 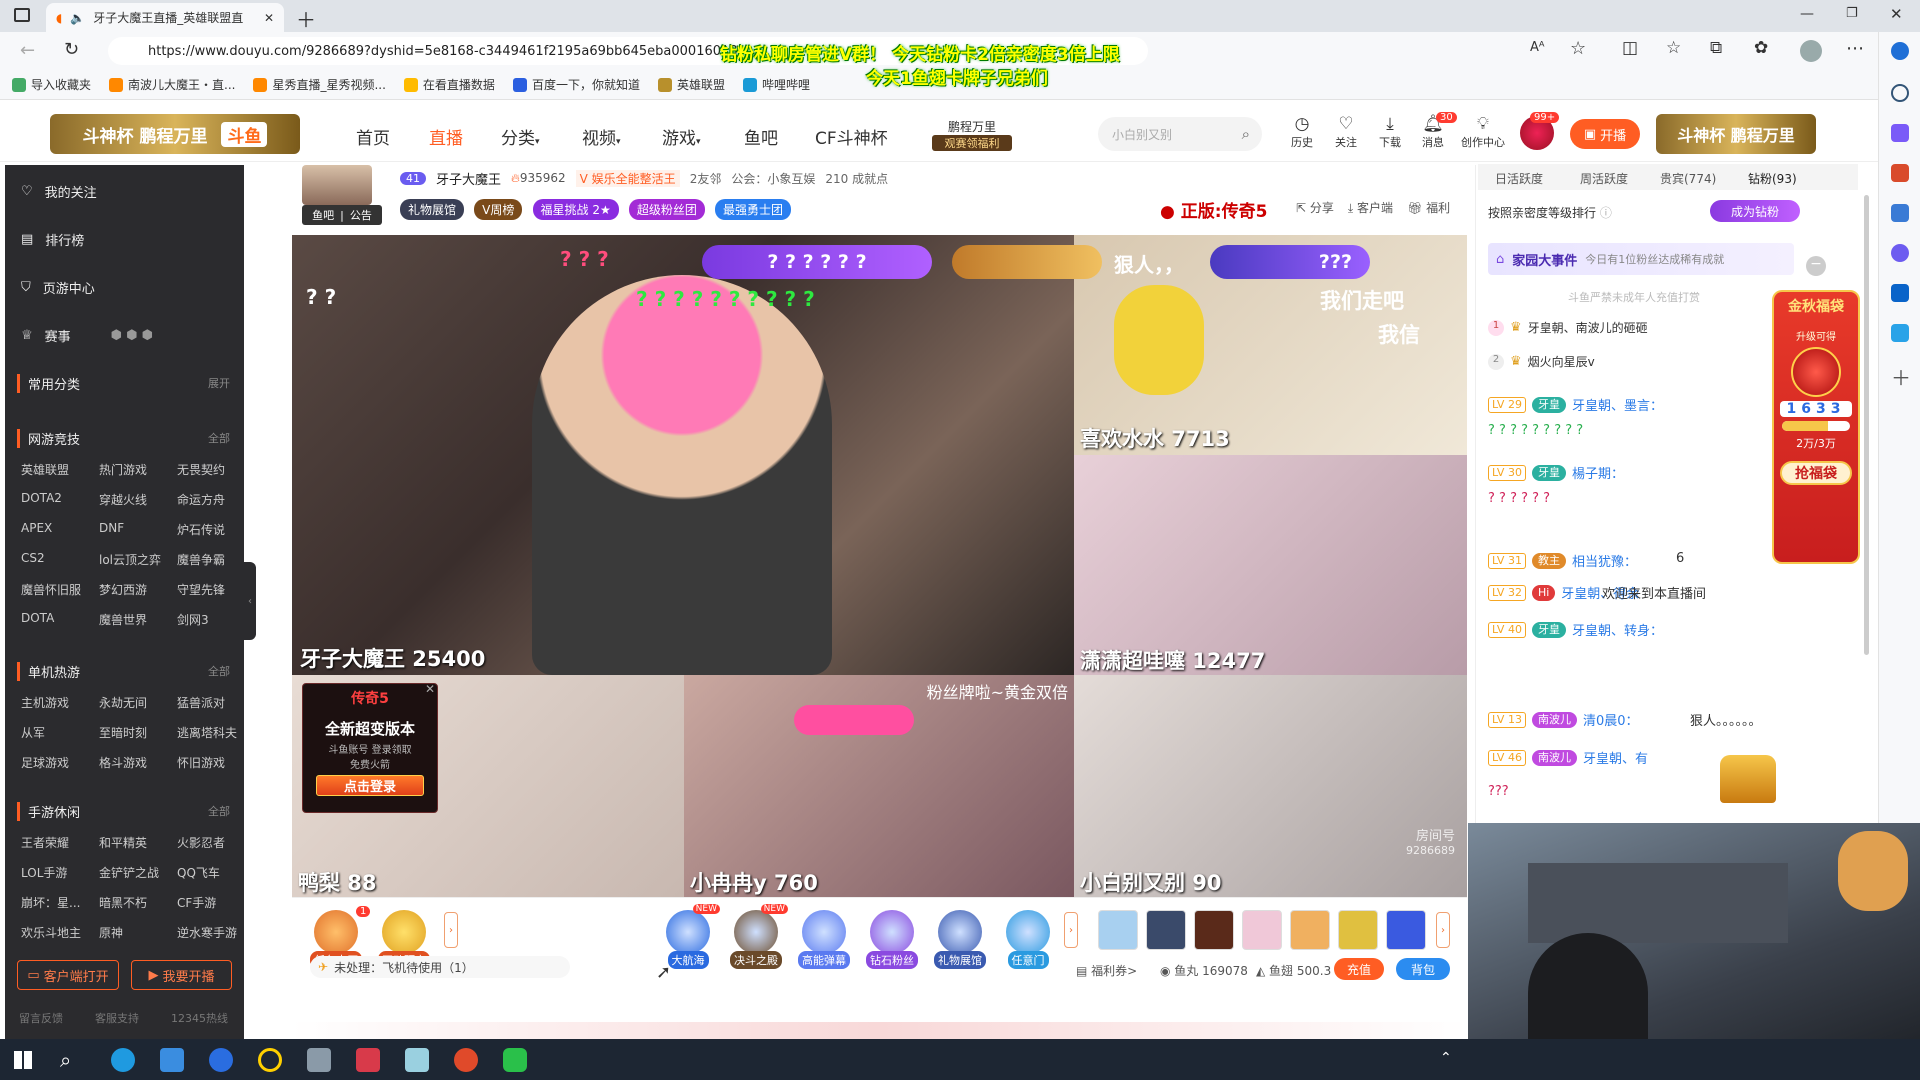 What do you see at coordinates (68, 975) in the screenshot?
I see `client-open-button: ▭ 客户端打开` at bounding box center [68, 975].